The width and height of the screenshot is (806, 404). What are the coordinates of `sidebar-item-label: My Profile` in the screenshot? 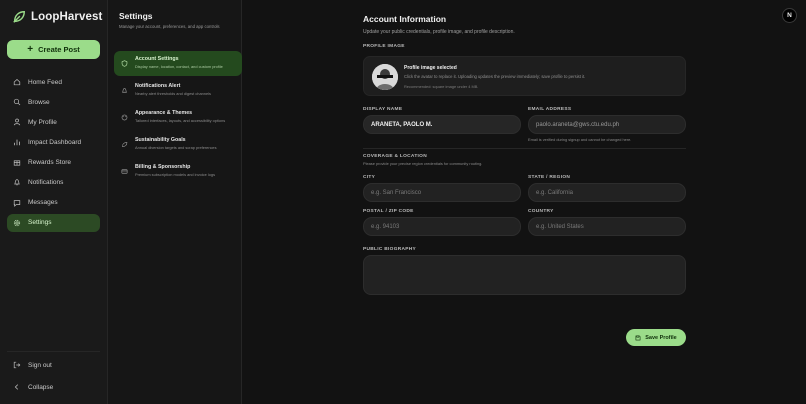 It's located at (42, 122).